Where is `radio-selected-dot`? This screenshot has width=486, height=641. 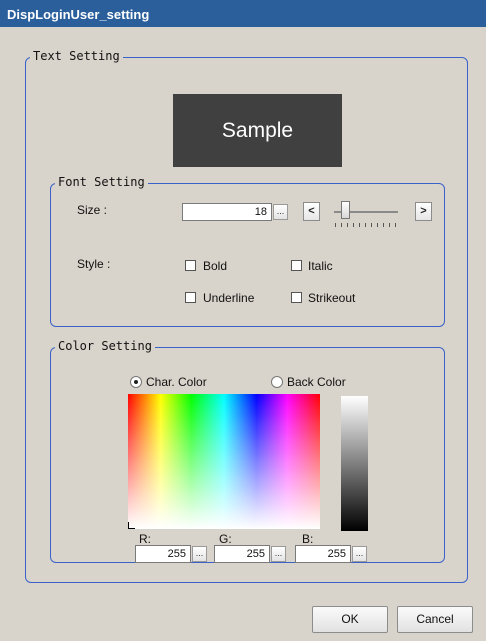
radio-selected-dot is located at coordinates (136, 382).